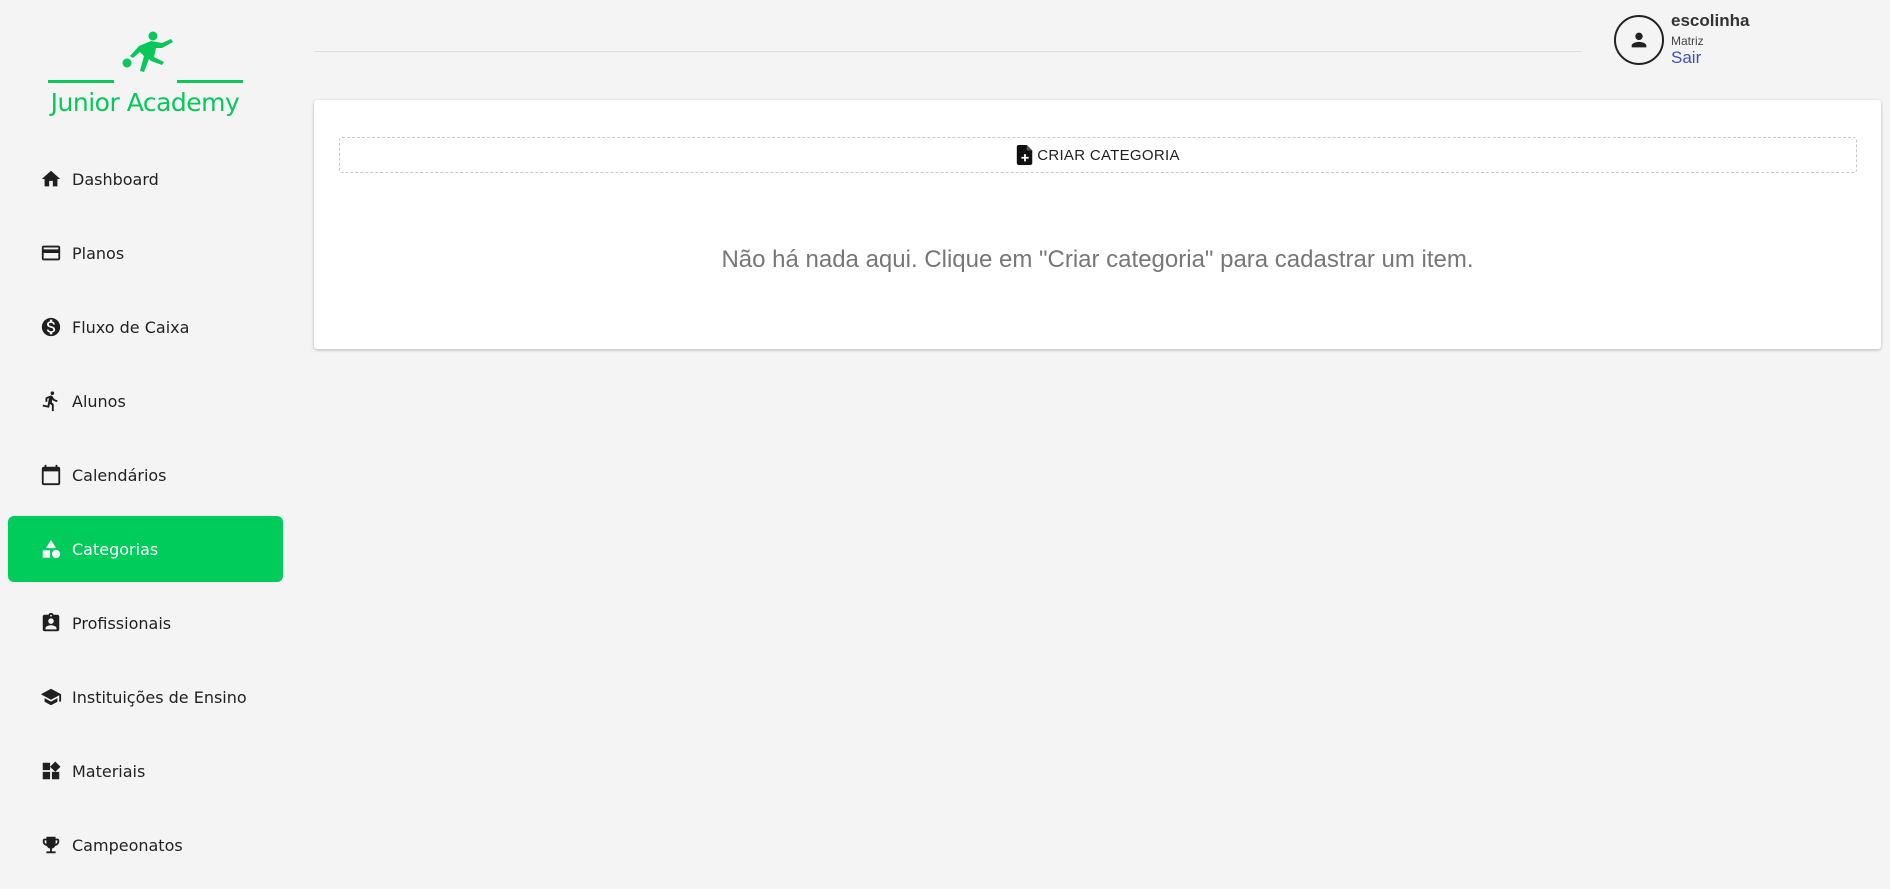 The height and width of the screenshot is (889, 1890). I want to click on sidebar-item-alunos: Alunos, so click(145, 401).